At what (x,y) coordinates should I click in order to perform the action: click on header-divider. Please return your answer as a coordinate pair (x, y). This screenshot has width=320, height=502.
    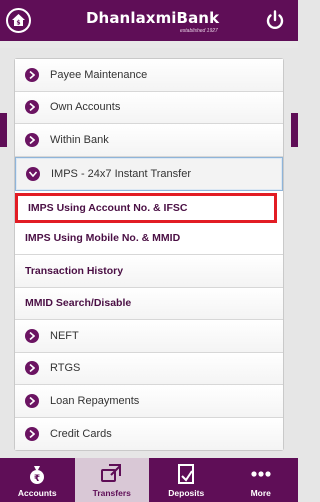
    Looking at the image, I should click on (149, 44).